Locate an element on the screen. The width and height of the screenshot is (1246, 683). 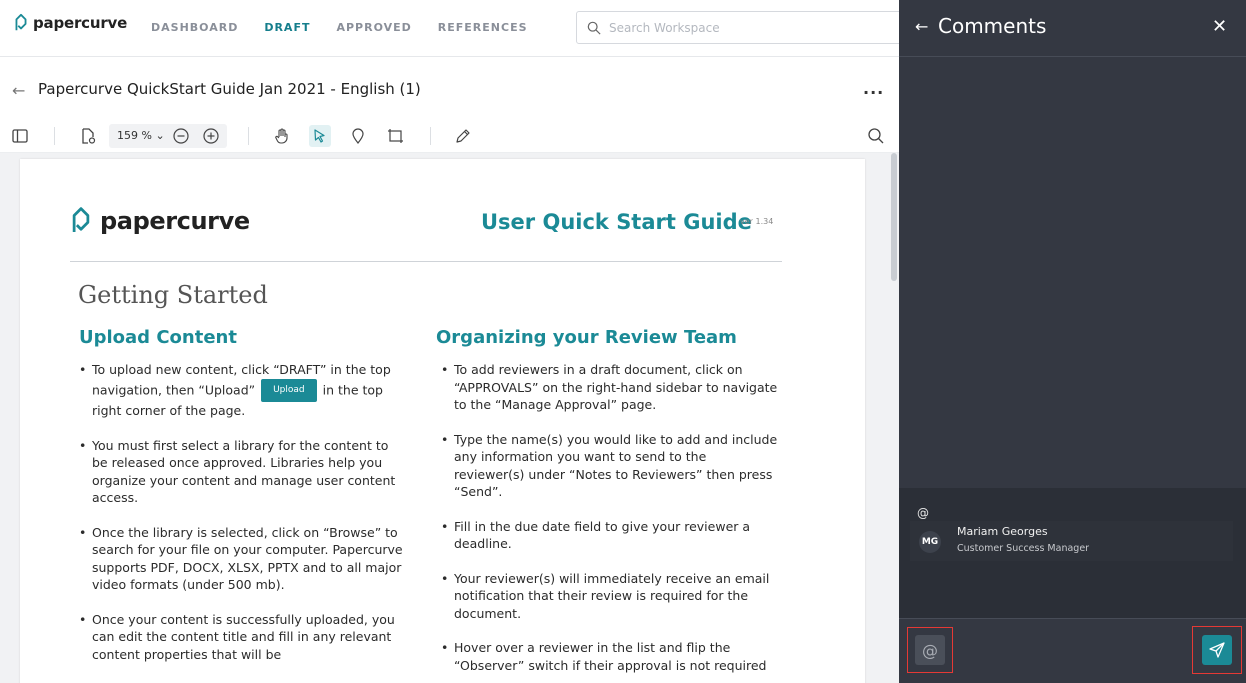
at-sign-icon: @ is located at coordinates (930, 650).